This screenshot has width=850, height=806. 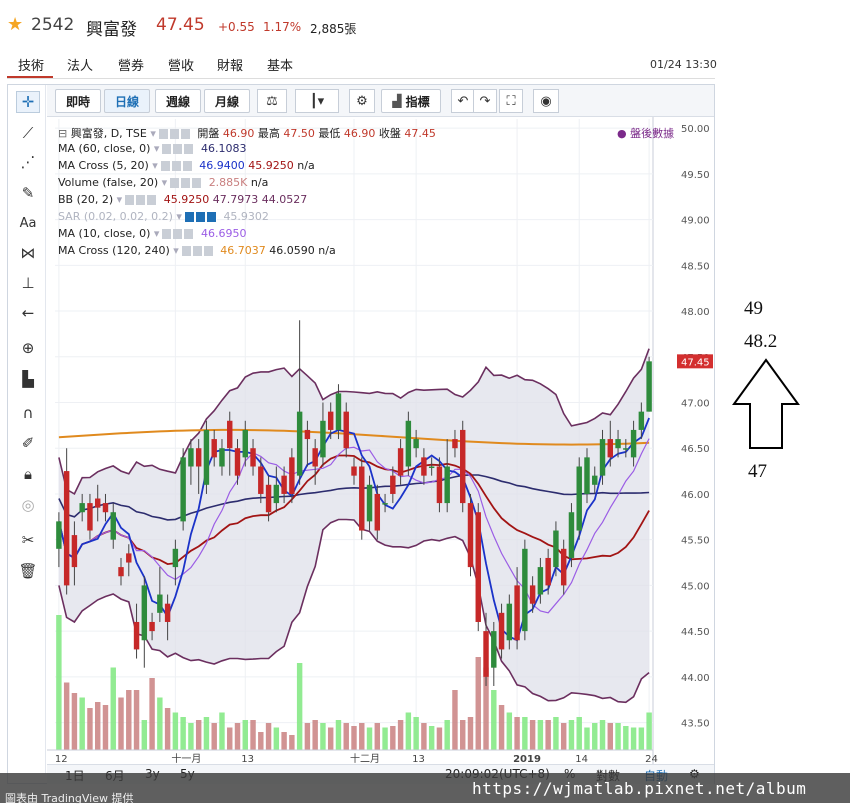 What do you see at coordinates (28, 474) in the screenshot?
I see `lock-icon: 🔒︎` at bounding box center [28, 474].